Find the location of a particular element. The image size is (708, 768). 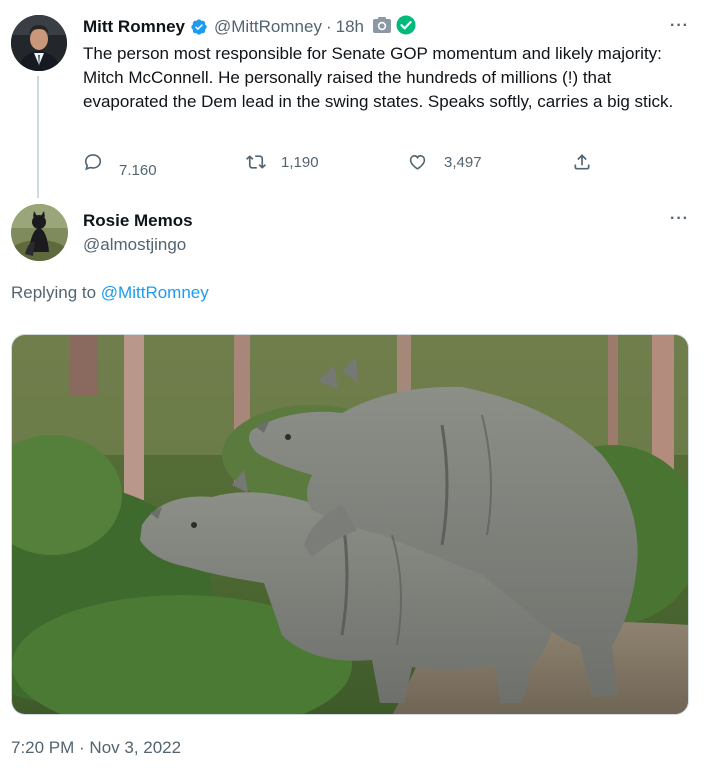

reply-author-handle: @almostjingo is located at coordinates (134, 245).